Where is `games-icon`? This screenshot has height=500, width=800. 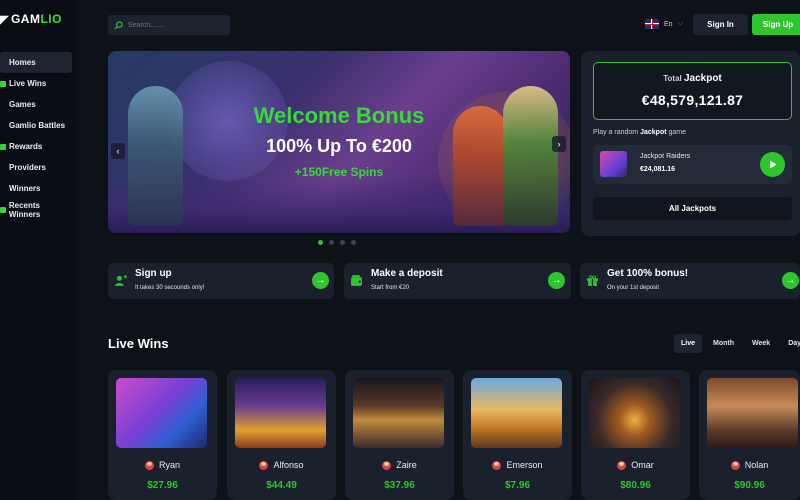 games-icon is located at coordinates (3, 105).